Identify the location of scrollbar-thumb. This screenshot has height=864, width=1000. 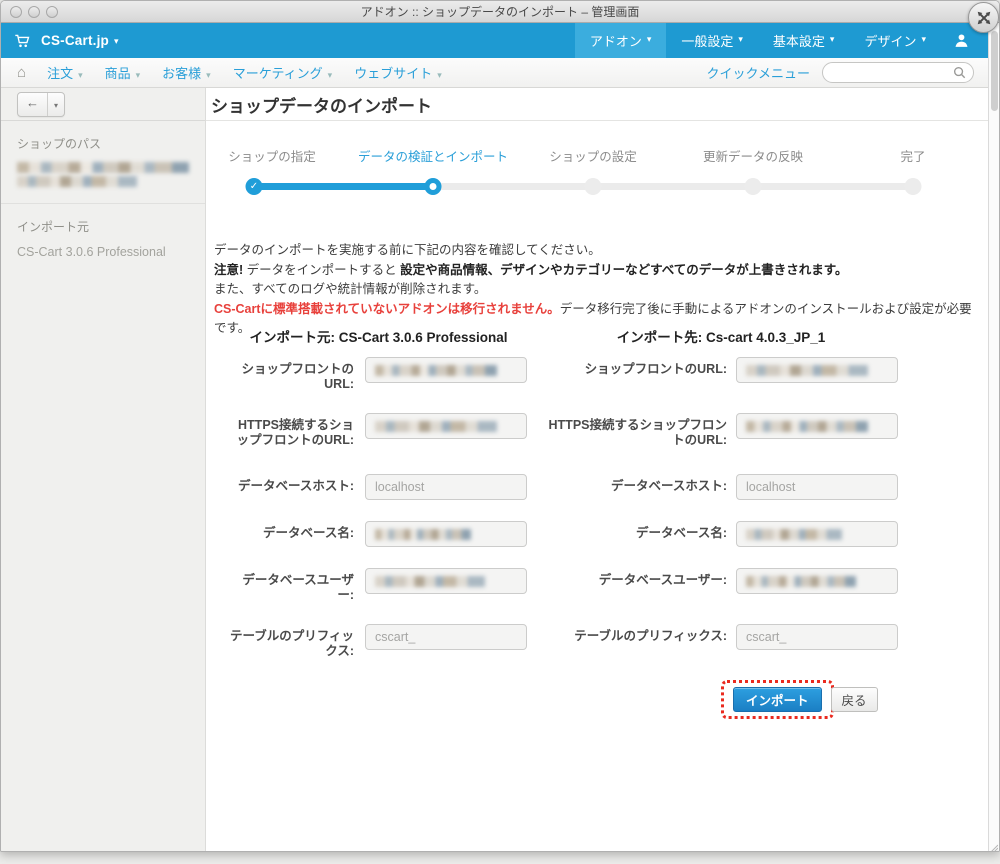
(994, 71).